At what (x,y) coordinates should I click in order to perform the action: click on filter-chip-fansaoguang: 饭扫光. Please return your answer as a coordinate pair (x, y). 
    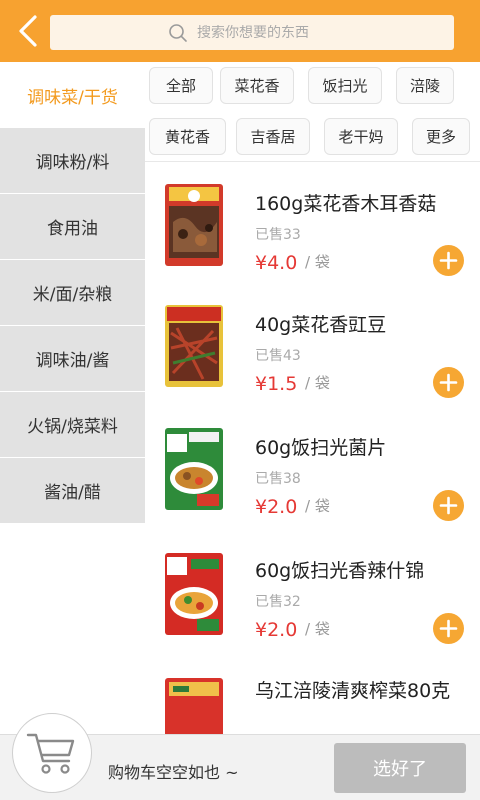
    Looking at the image, I should click on (345, 85).